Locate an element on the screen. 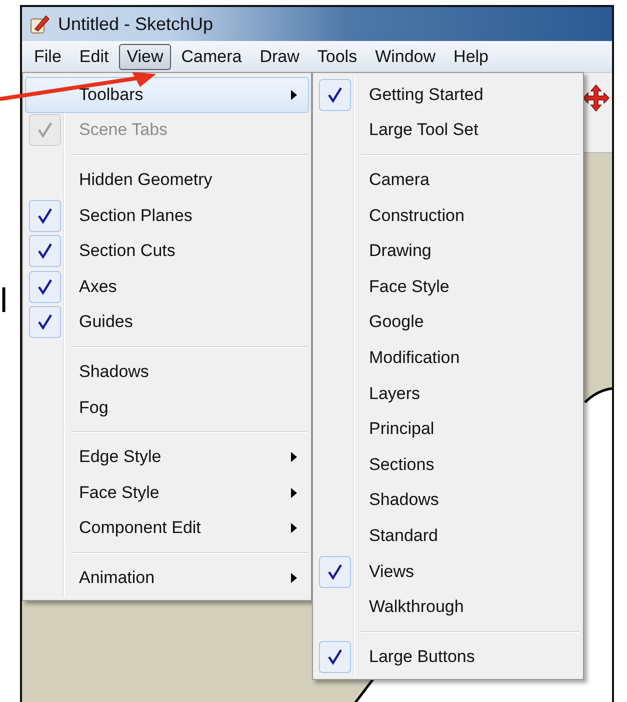 This screenshot has width=627, height=702. menu-item: Animation is located at coordinates (167, 578).